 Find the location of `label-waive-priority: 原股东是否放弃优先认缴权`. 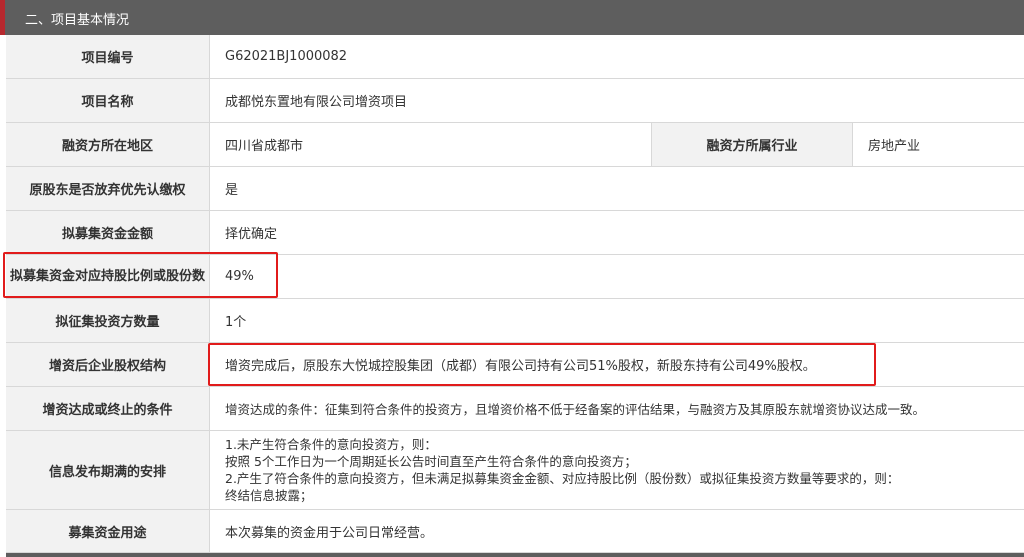

label-waive-priority: 原股东是否放弃优先认缴权 is located at coordinates (108, 188).